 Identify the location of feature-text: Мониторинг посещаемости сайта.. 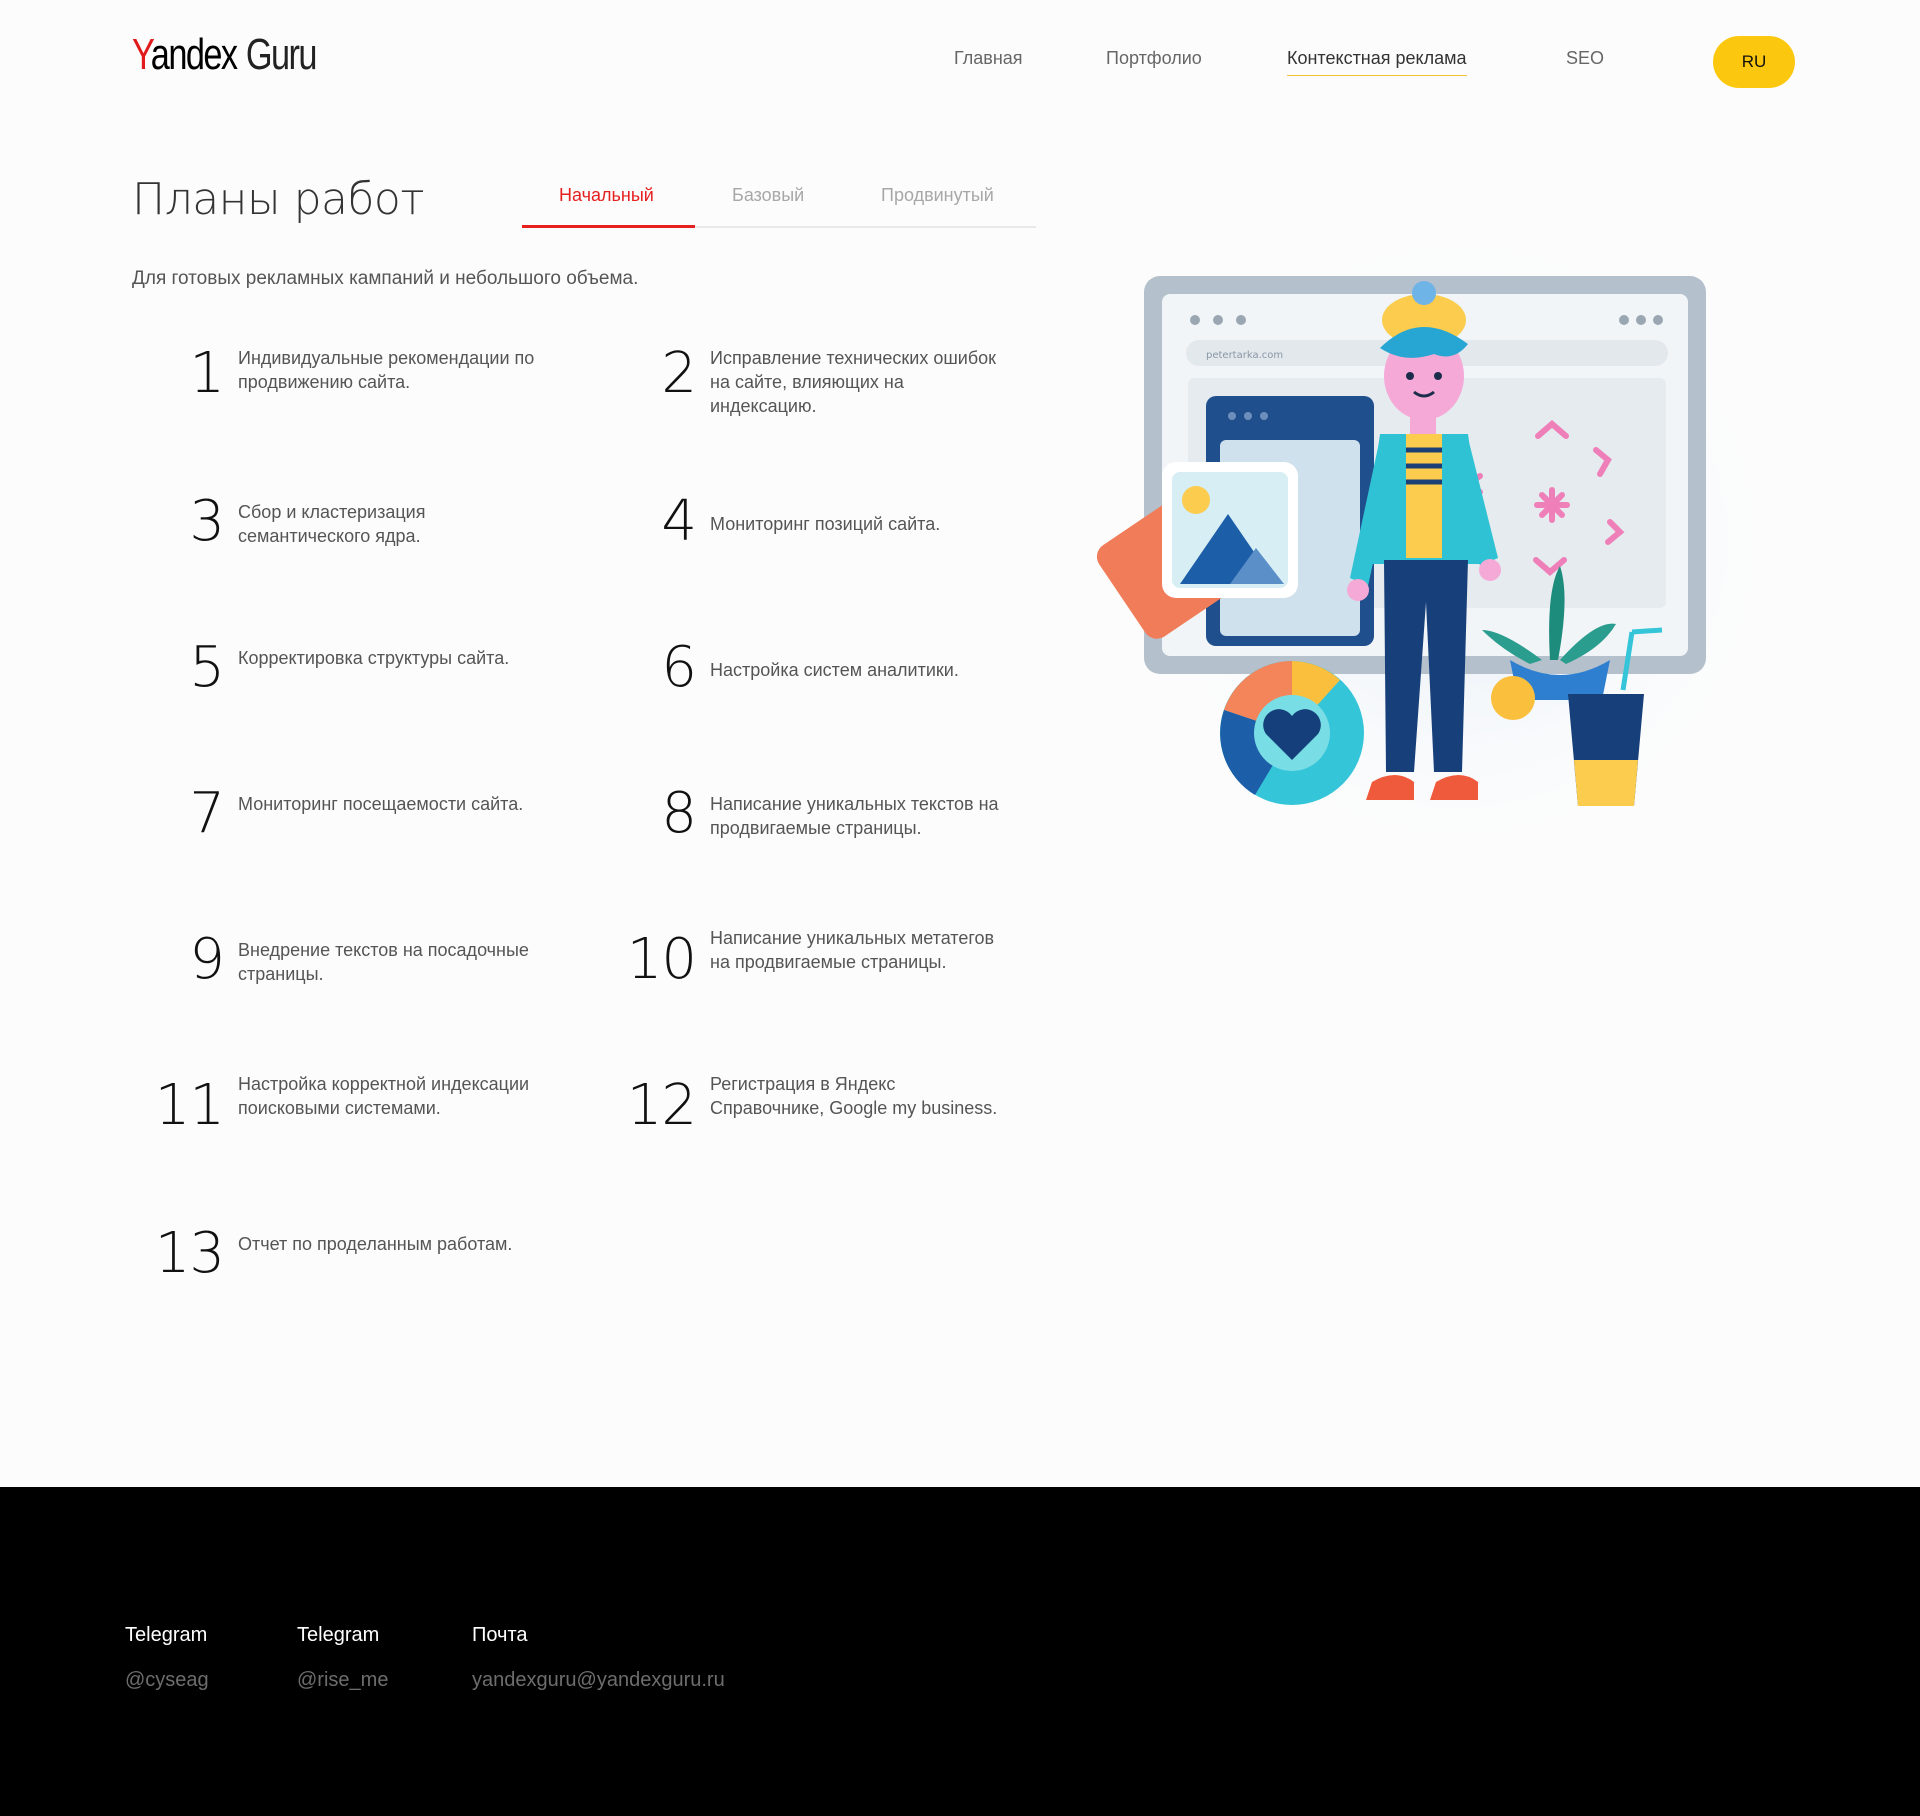
(381, 804).